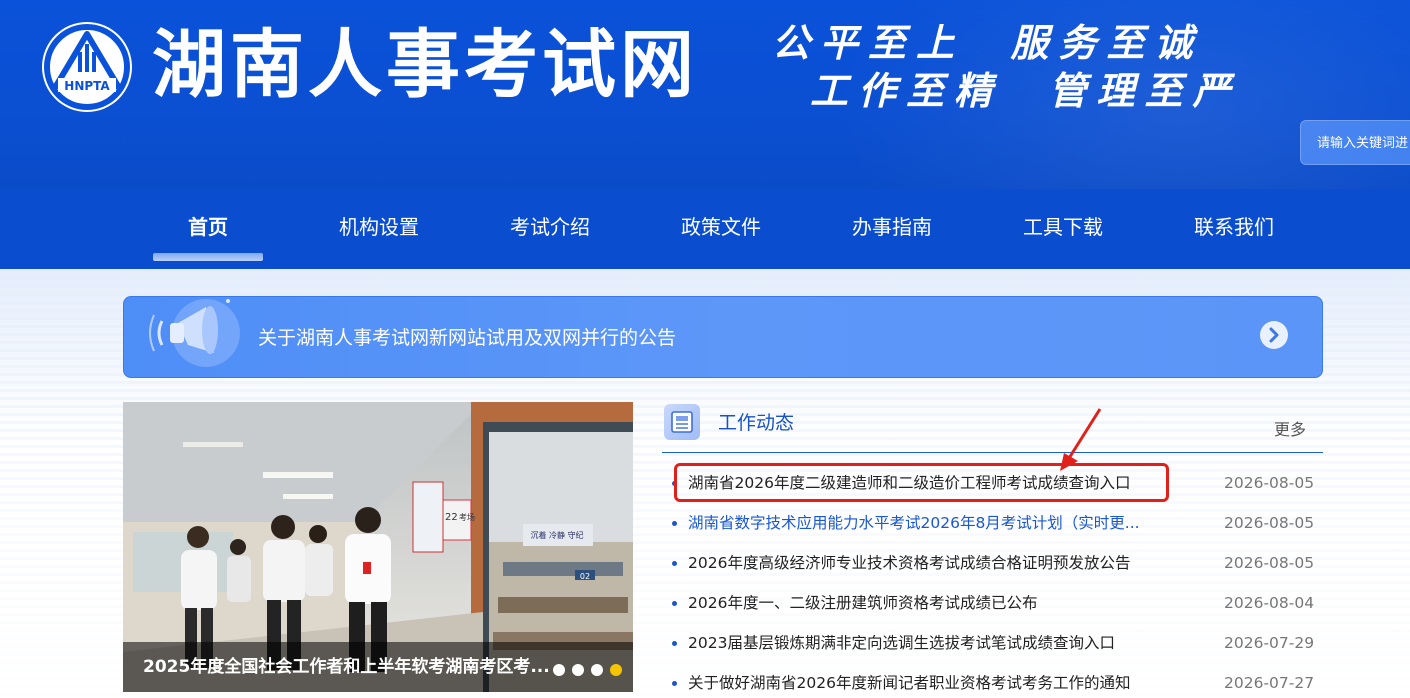  I want to click on slogan-line-1: 公平至上 服务至诚, so click(987, 42).